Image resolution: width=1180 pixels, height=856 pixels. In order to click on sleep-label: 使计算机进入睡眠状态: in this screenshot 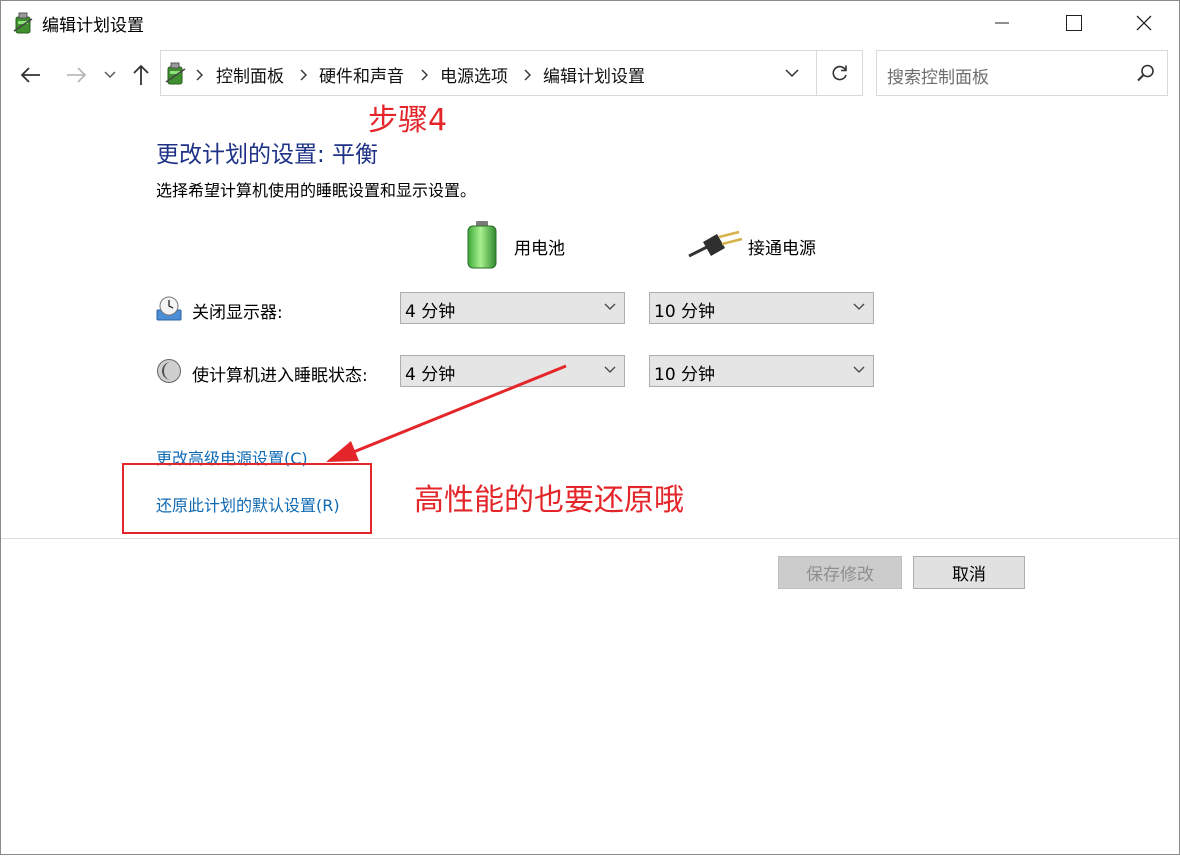, I will do `click(280, 376)`.